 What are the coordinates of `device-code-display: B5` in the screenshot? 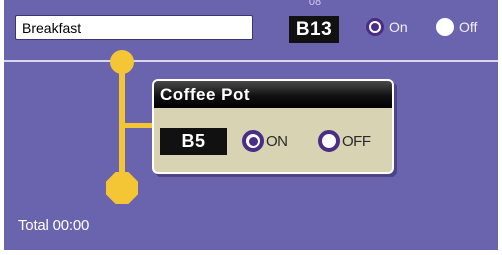 It's located at (193, 141).